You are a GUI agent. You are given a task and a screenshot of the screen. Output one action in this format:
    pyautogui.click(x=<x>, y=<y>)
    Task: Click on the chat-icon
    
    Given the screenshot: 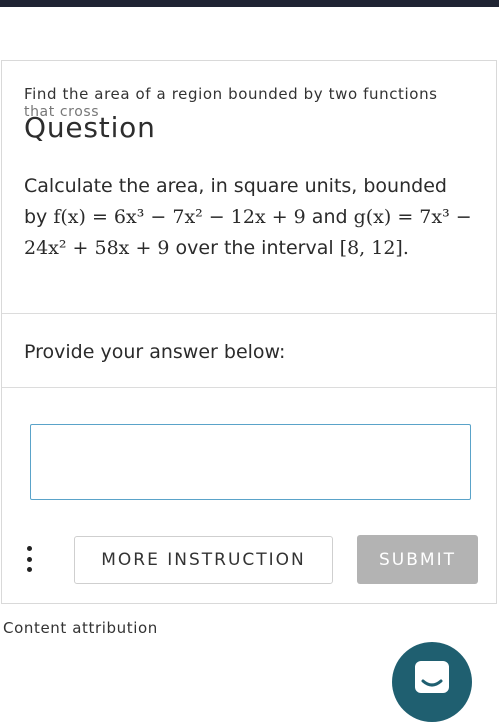 What is the action you would take?
    pyautogui.click(x=432, y=677)
    